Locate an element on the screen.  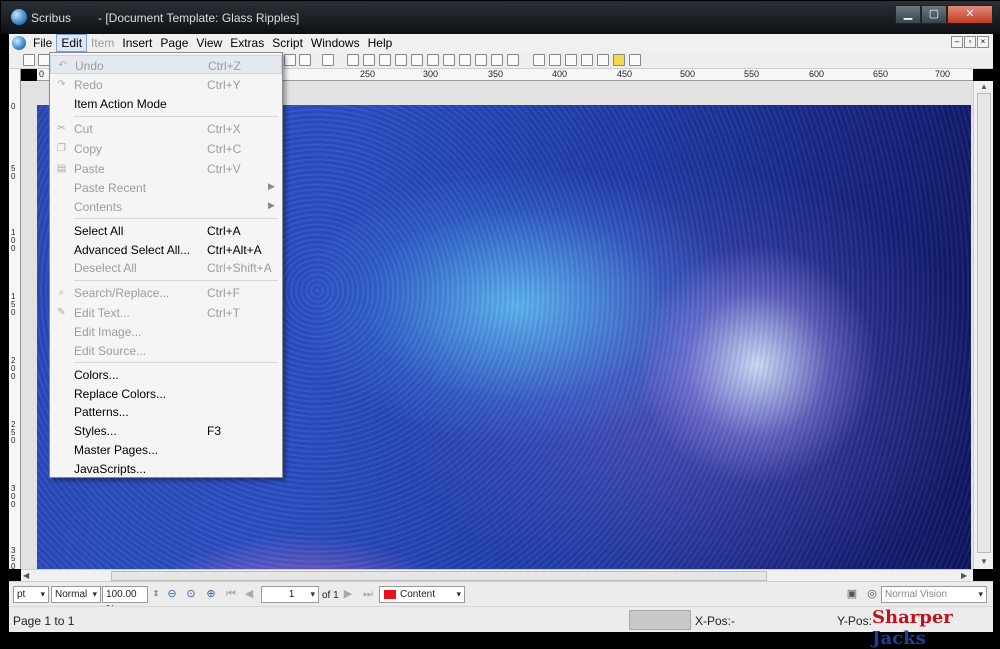
scroll-up-icon: ▲ is located at coordinates (984, 86).